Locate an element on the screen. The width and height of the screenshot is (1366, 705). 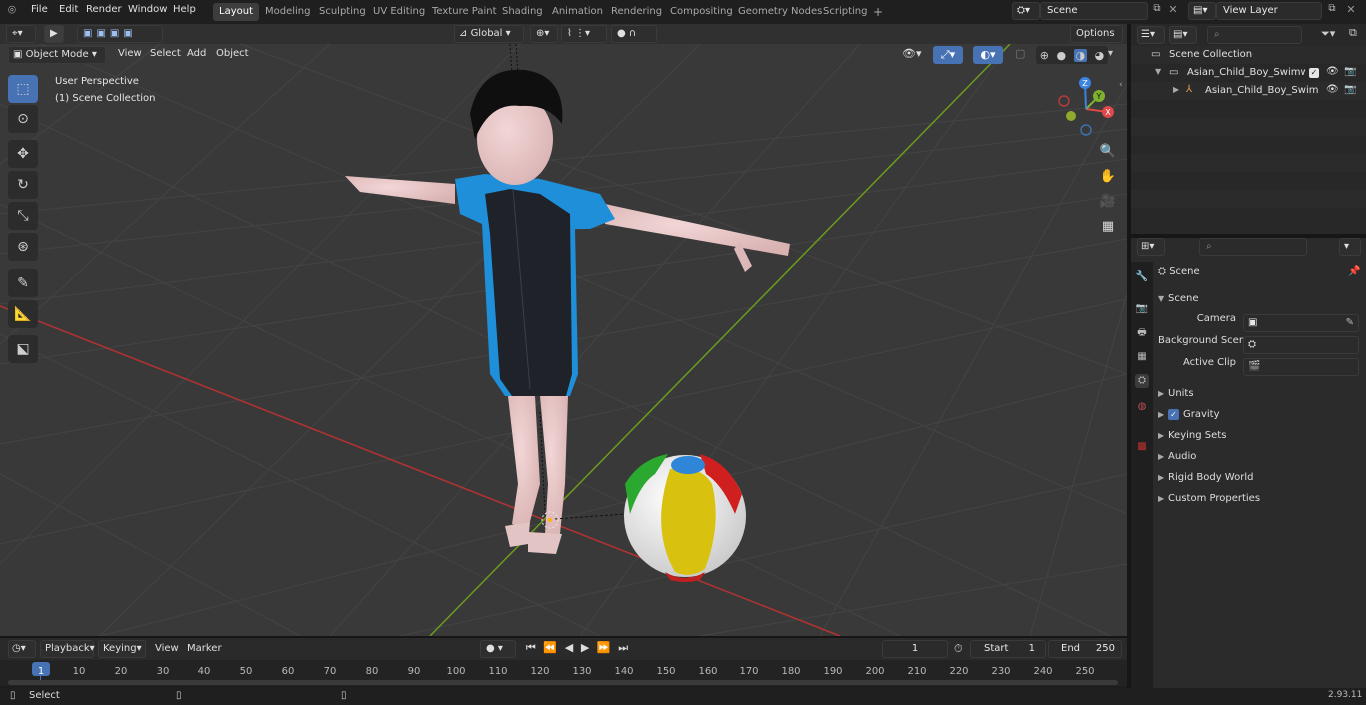
workspace-tab-texture-paint: Texture Paint is located at coordinates (464, 12).